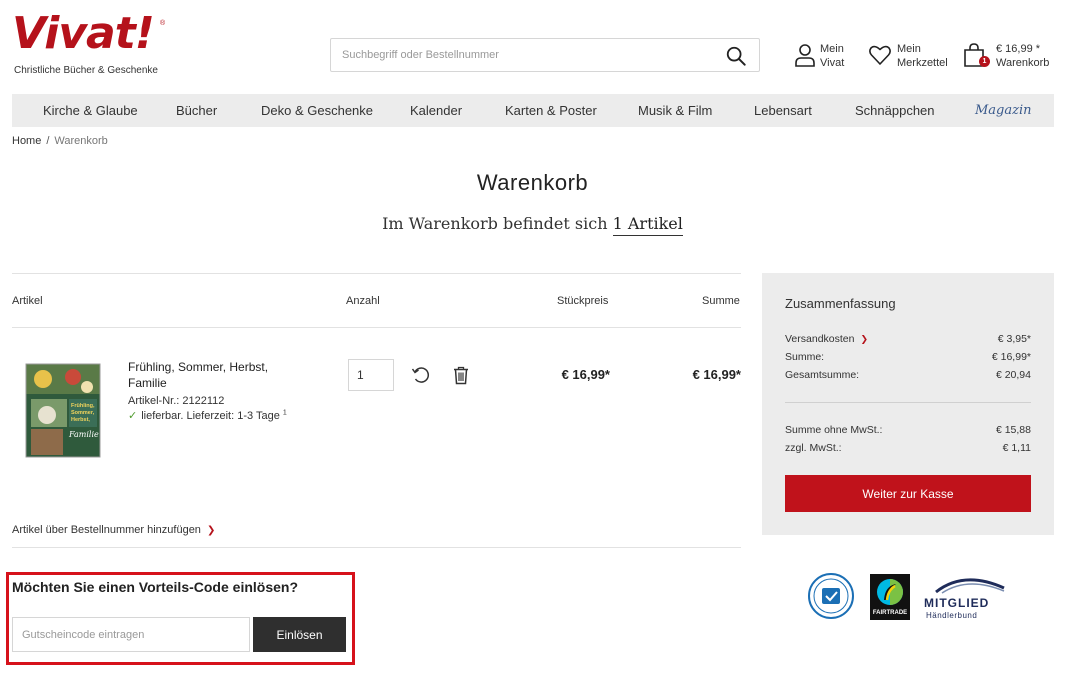 The height and width of the screenshot is (684, 1065). What do you see at coordinates (86, 70) in the screenshot?
I see `logo-tagline: Christliche Bücher & Geschenke` at bounding box center [86, 70].